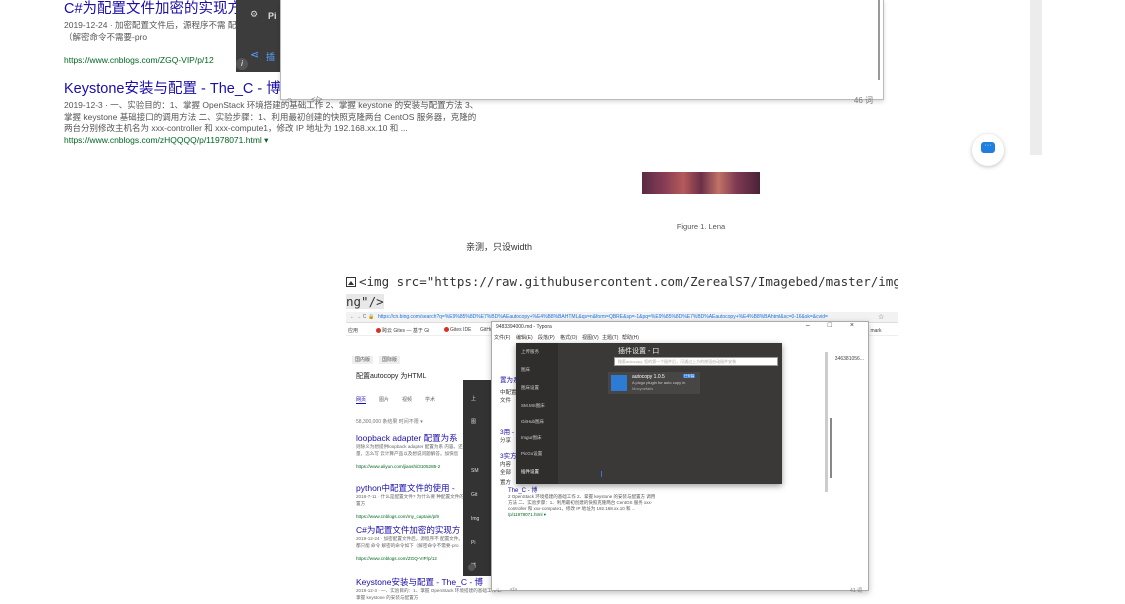 Image resolution: width=1125 pixels, height=604 pixels. What do you see at coordinates (532, 422) in the screenshot?
I see `nav-github: GitHub图床` at bounding box center [532, 422].